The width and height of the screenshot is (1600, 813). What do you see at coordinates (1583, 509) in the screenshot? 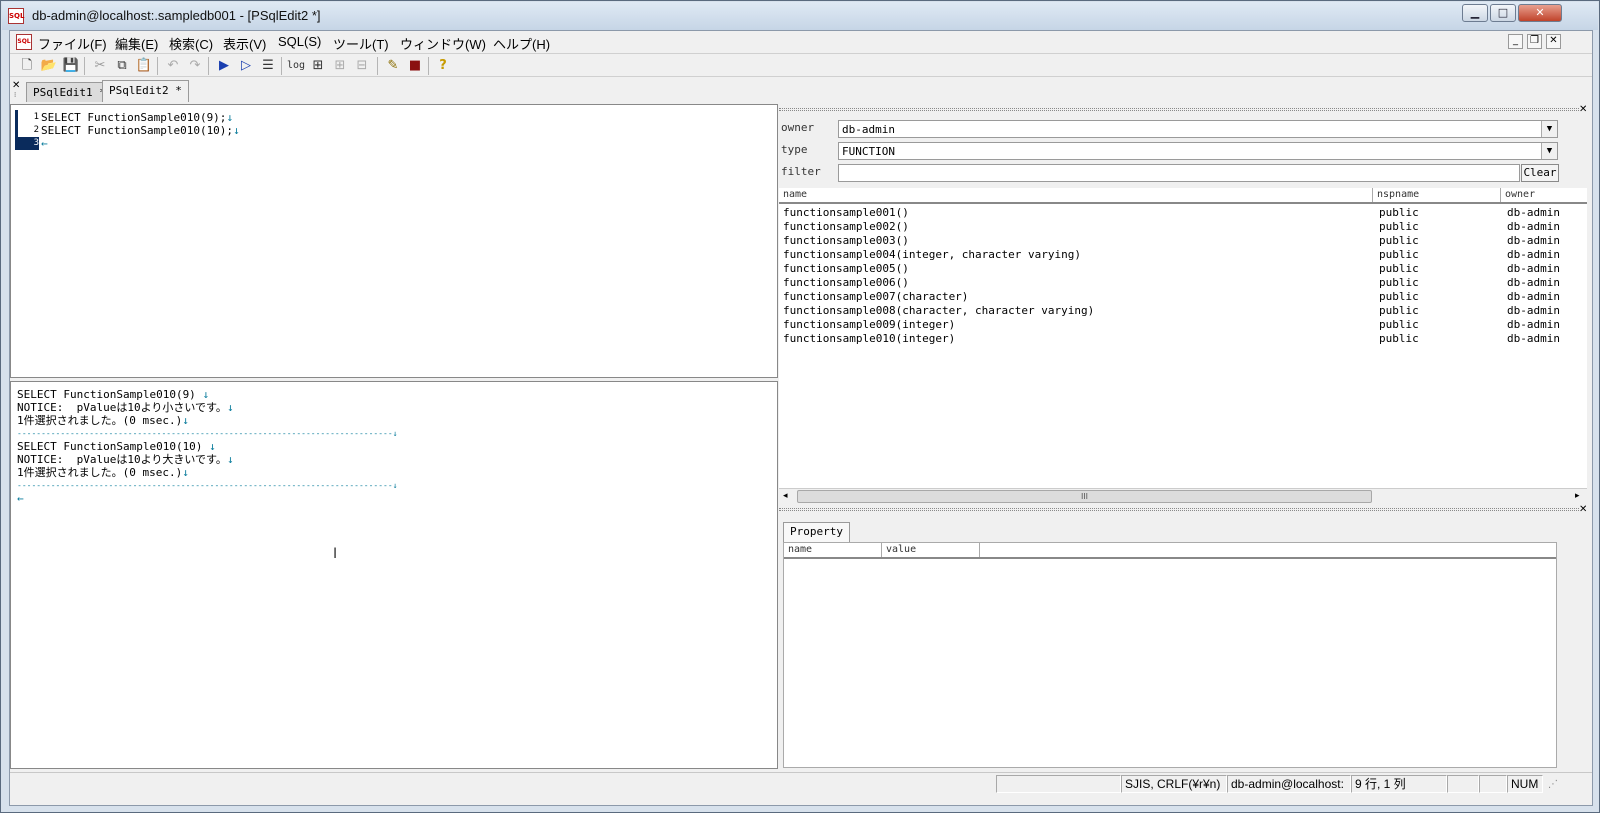
I see `property-close-icon: ✕` at bounding box center [1583, 509].